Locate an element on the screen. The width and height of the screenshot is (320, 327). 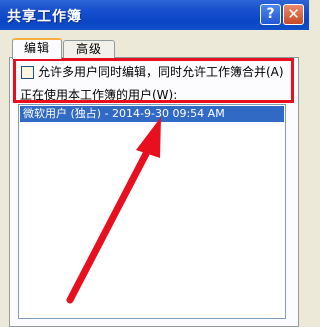
annotation-highlight-box is located at coordinates (153, 80).